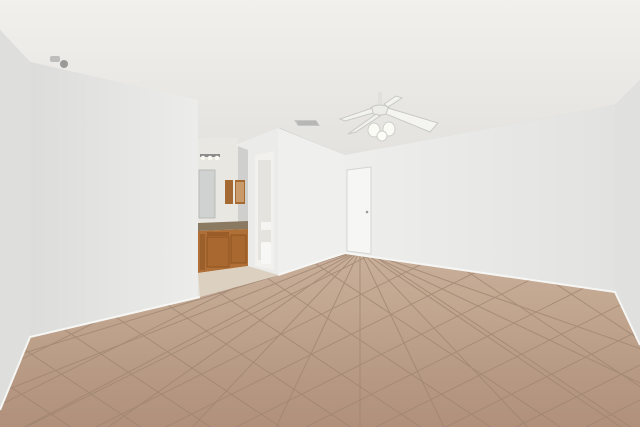 This screenshot has height=427, width=640. I want to click on wall-light-fixture-icon, so click(210, 157).